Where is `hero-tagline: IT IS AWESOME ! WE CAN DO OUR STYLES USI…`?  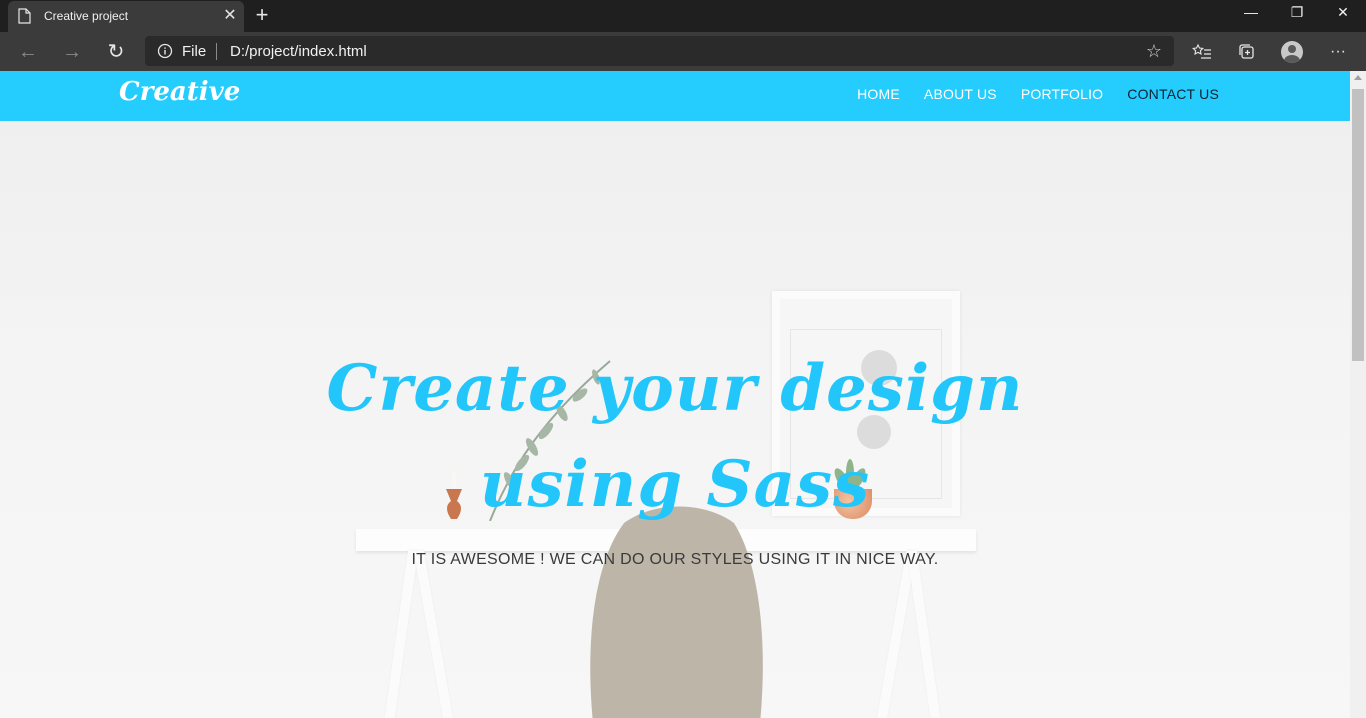
hero-tagline: IT IS AWESOME ! WE CAN DO OUR STYLES USI… is located at coordinates (675, 559).